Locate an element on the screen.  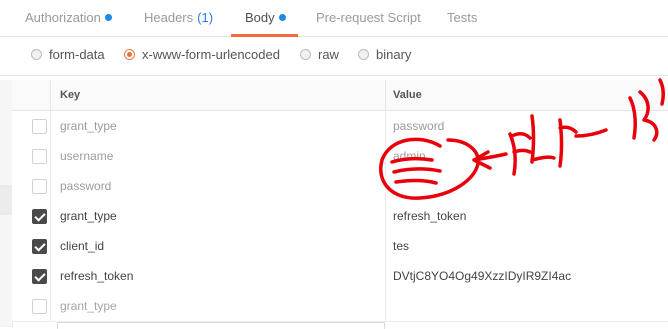
radio-raw: raw is located at coordinates (319, 56).